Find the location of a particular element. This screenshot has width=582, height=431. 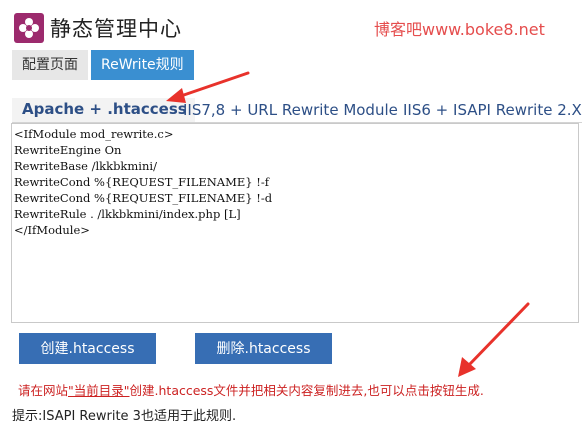

rewrite-rules-button: ReWrite规则 is located at coordinates (142, 65).